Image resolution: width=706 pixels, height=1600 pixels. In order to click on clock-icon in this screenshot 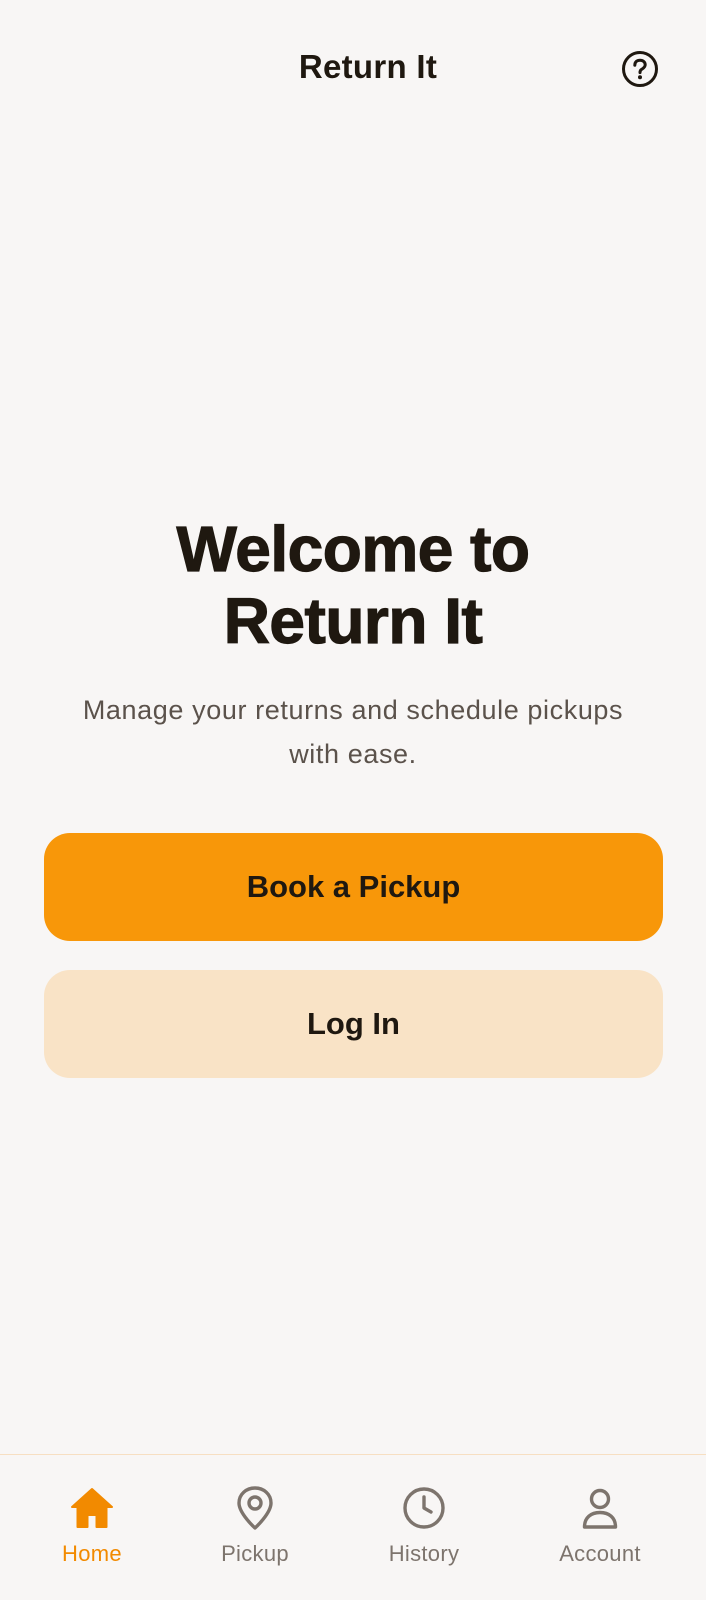, I will do `click(424, 1508)`.